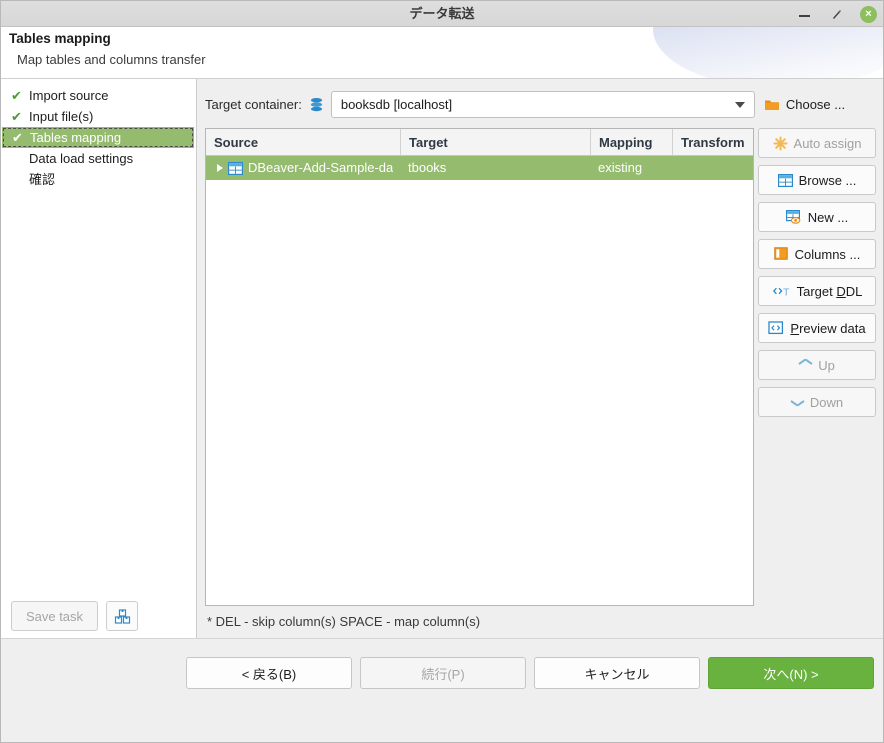 Image resolution: width=884 pixels, height=743 pixels. Describe the element at coordinates (780, 143) in the screenshot. I see `asterisk-icon` at that location.